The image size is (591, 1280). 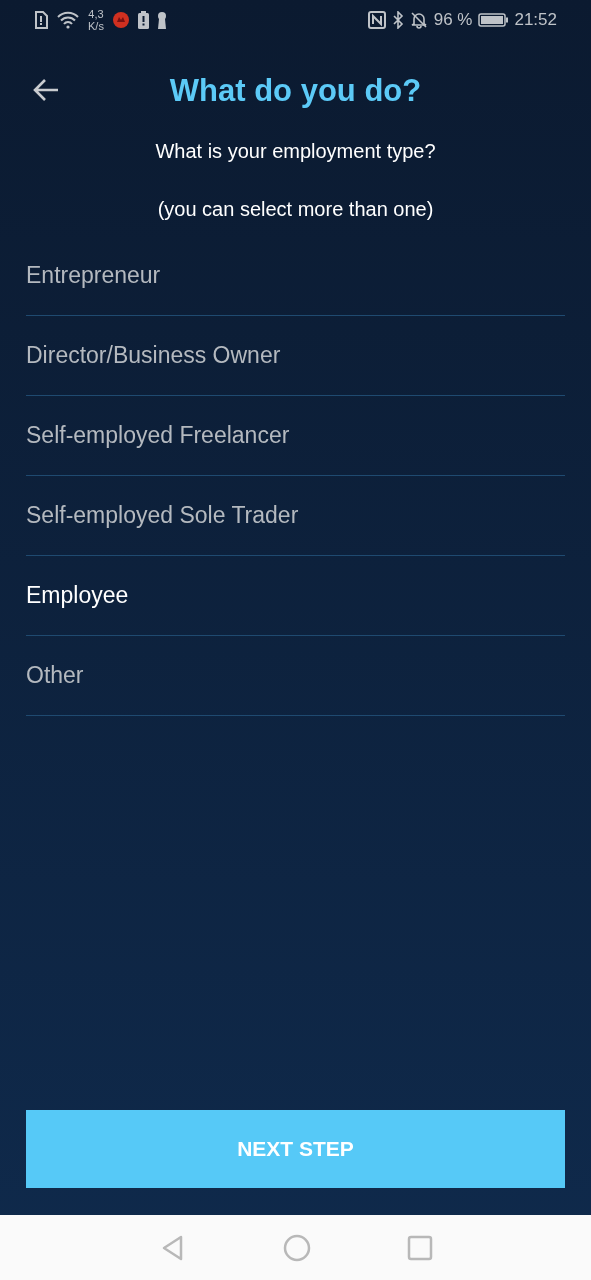 I want to click on employment-option: Entrepreneur, so click(x=295, y=276).